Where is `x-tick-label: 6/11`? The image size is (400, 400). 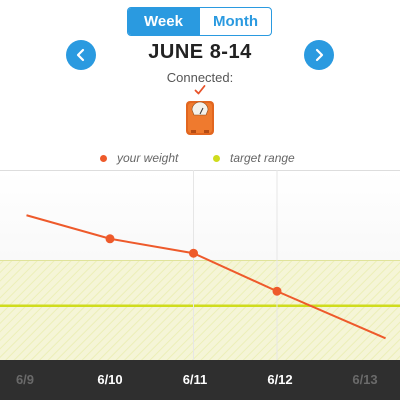 x-tick-label: 6/11 is located at coordinates (195, 379).